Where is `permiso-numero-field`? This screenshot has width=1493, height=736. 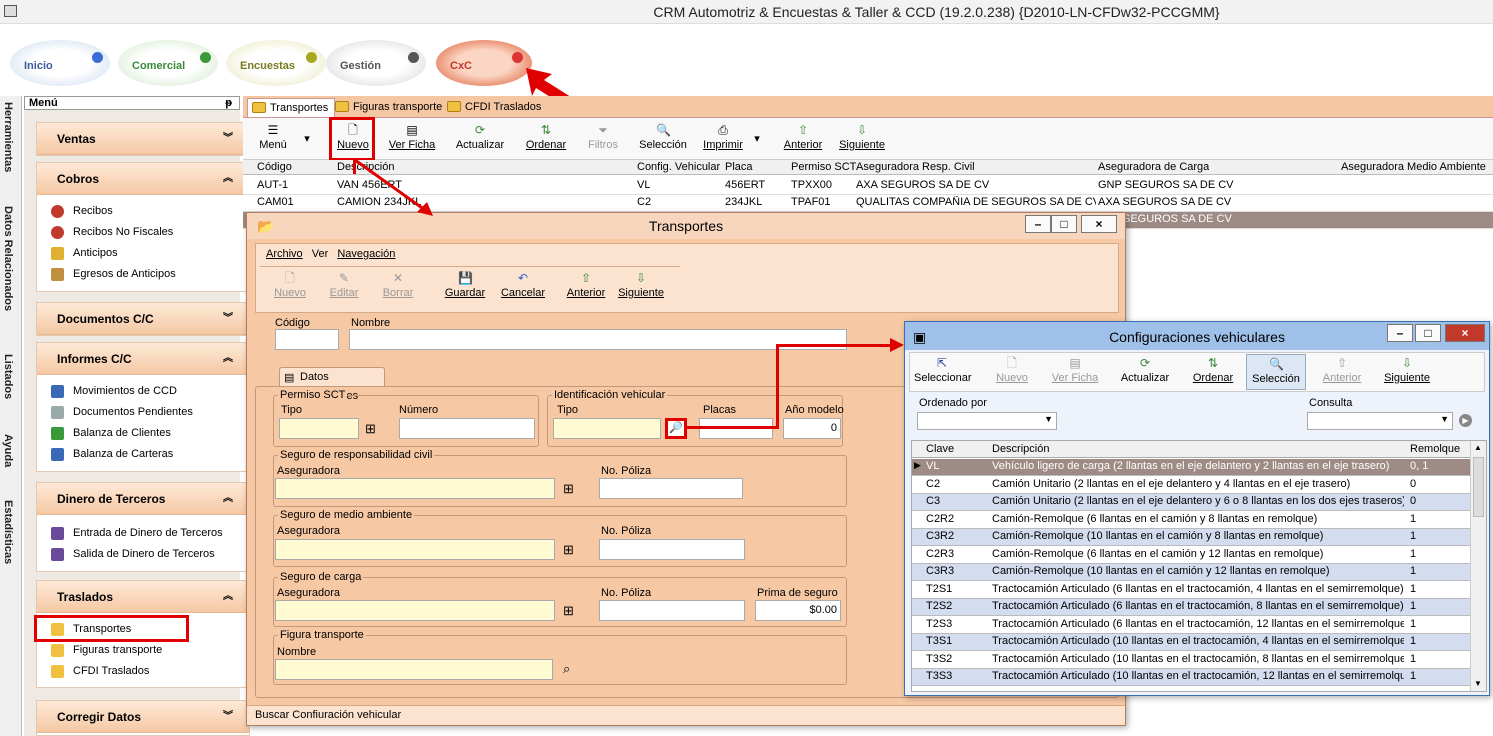 permiso-numero-field is located at coordinates (467, 428).